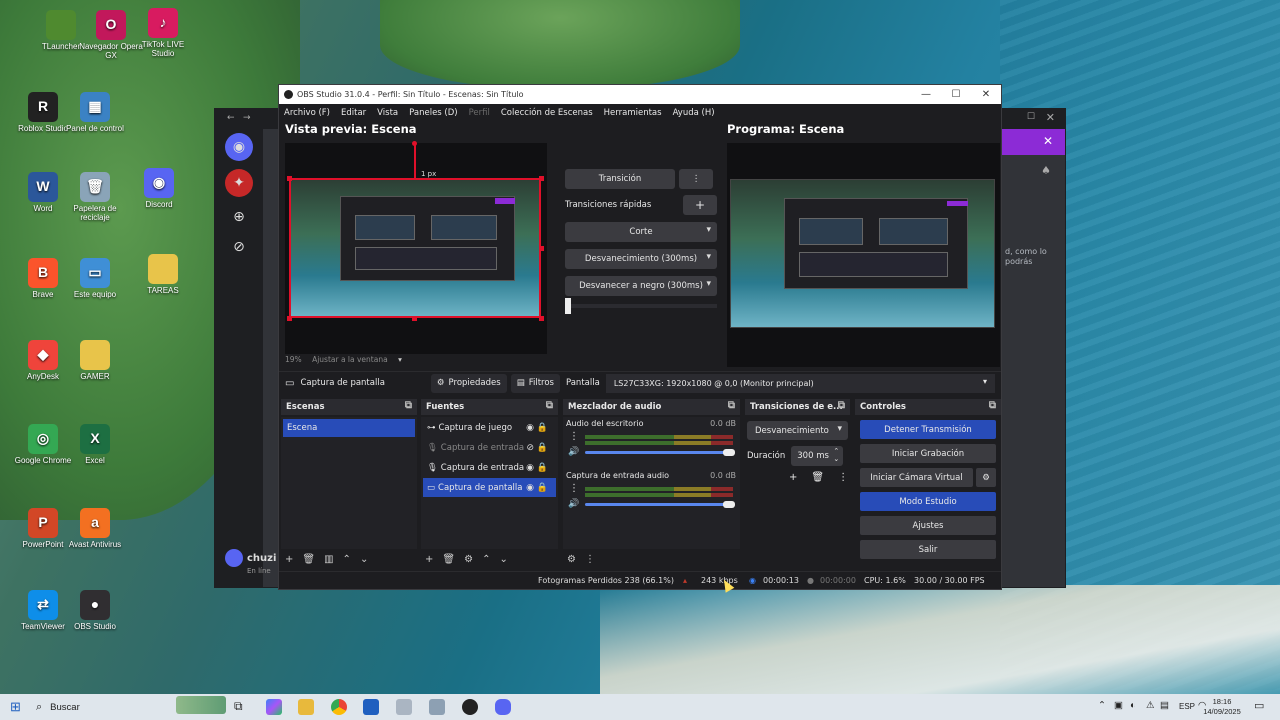  What do you see at coordinates (641, 232) in the screenshot?
I see `quick-transition-cut: Corte` at bounding box center [641, 232].